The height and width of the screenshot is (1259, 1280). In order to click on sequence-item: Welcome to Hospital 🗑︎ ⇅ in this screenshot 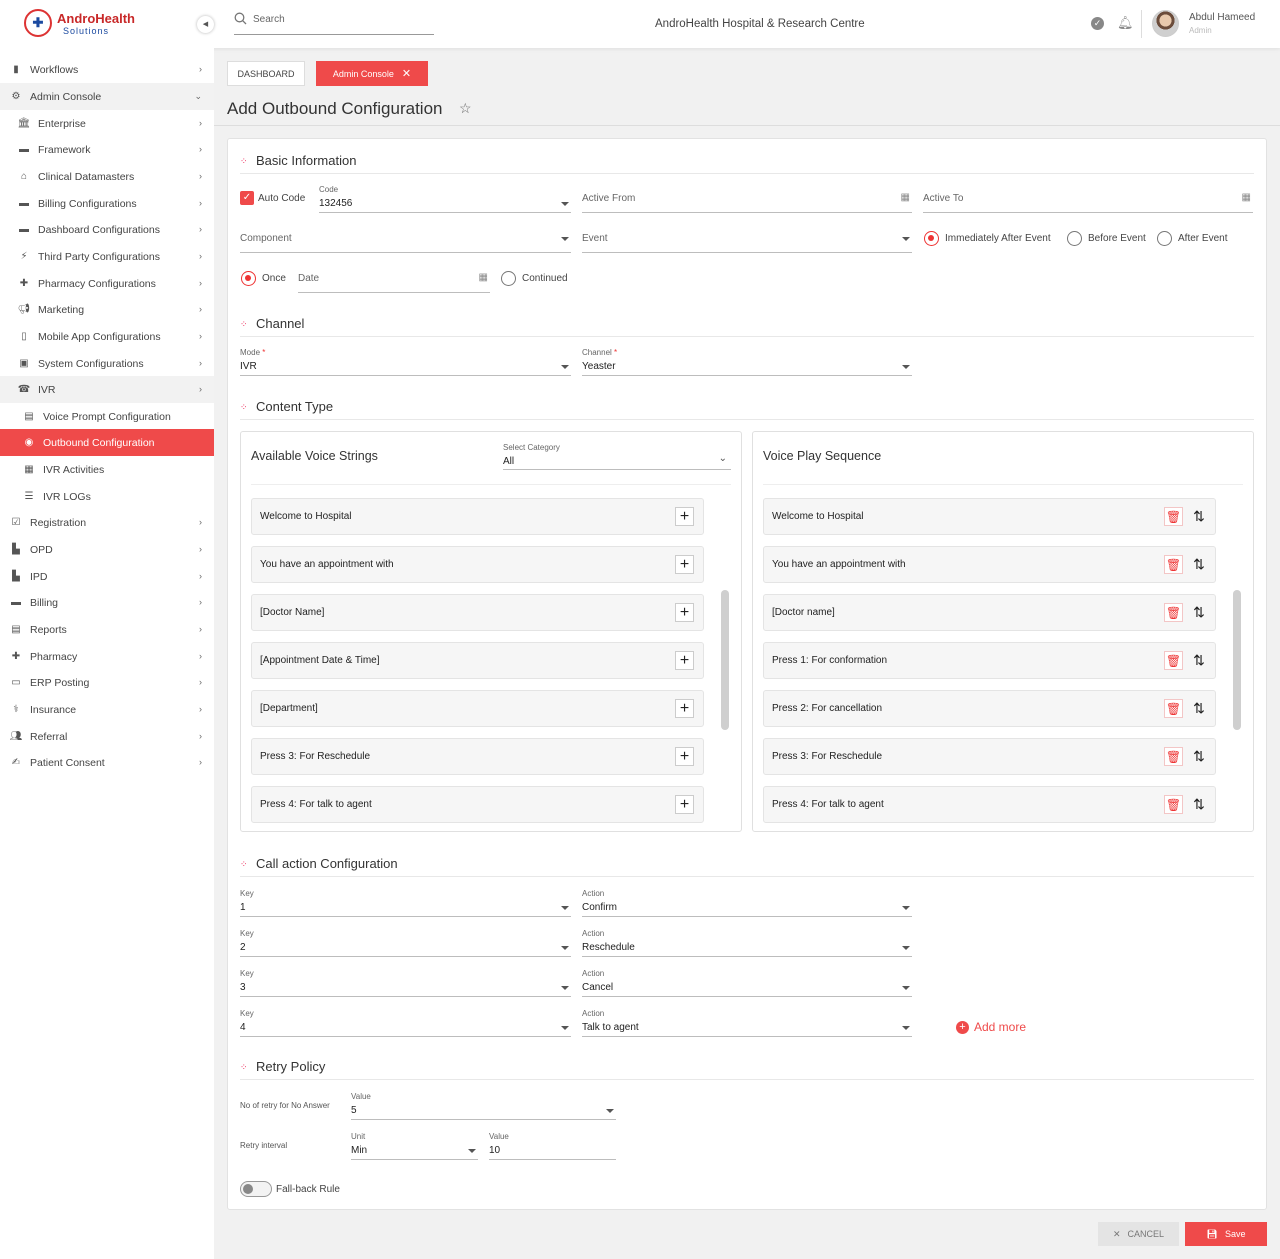, I will do `click(989, 516)`.